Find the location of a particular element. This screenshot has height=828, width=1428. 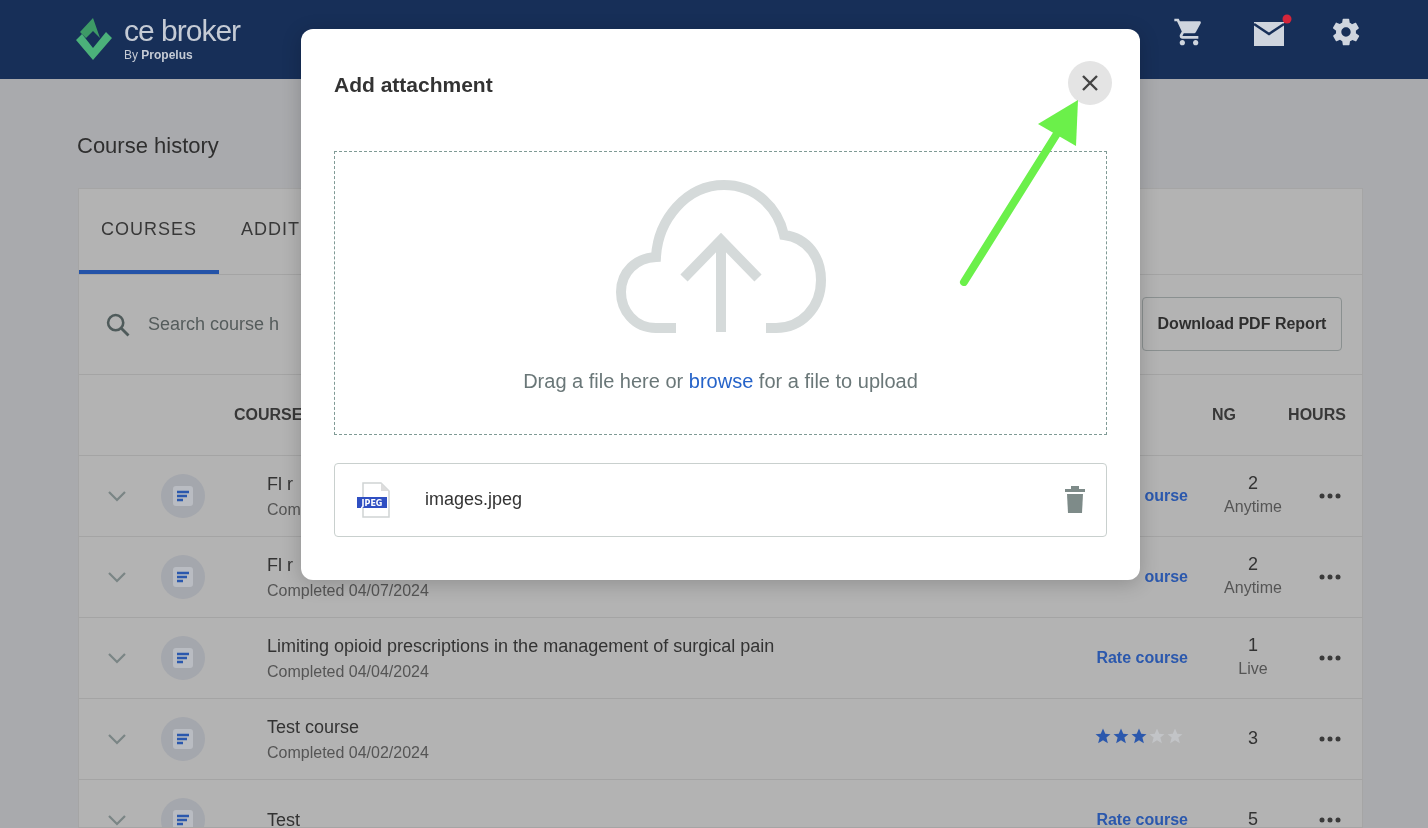

trash-icon is located at coordinates (1075, 499).